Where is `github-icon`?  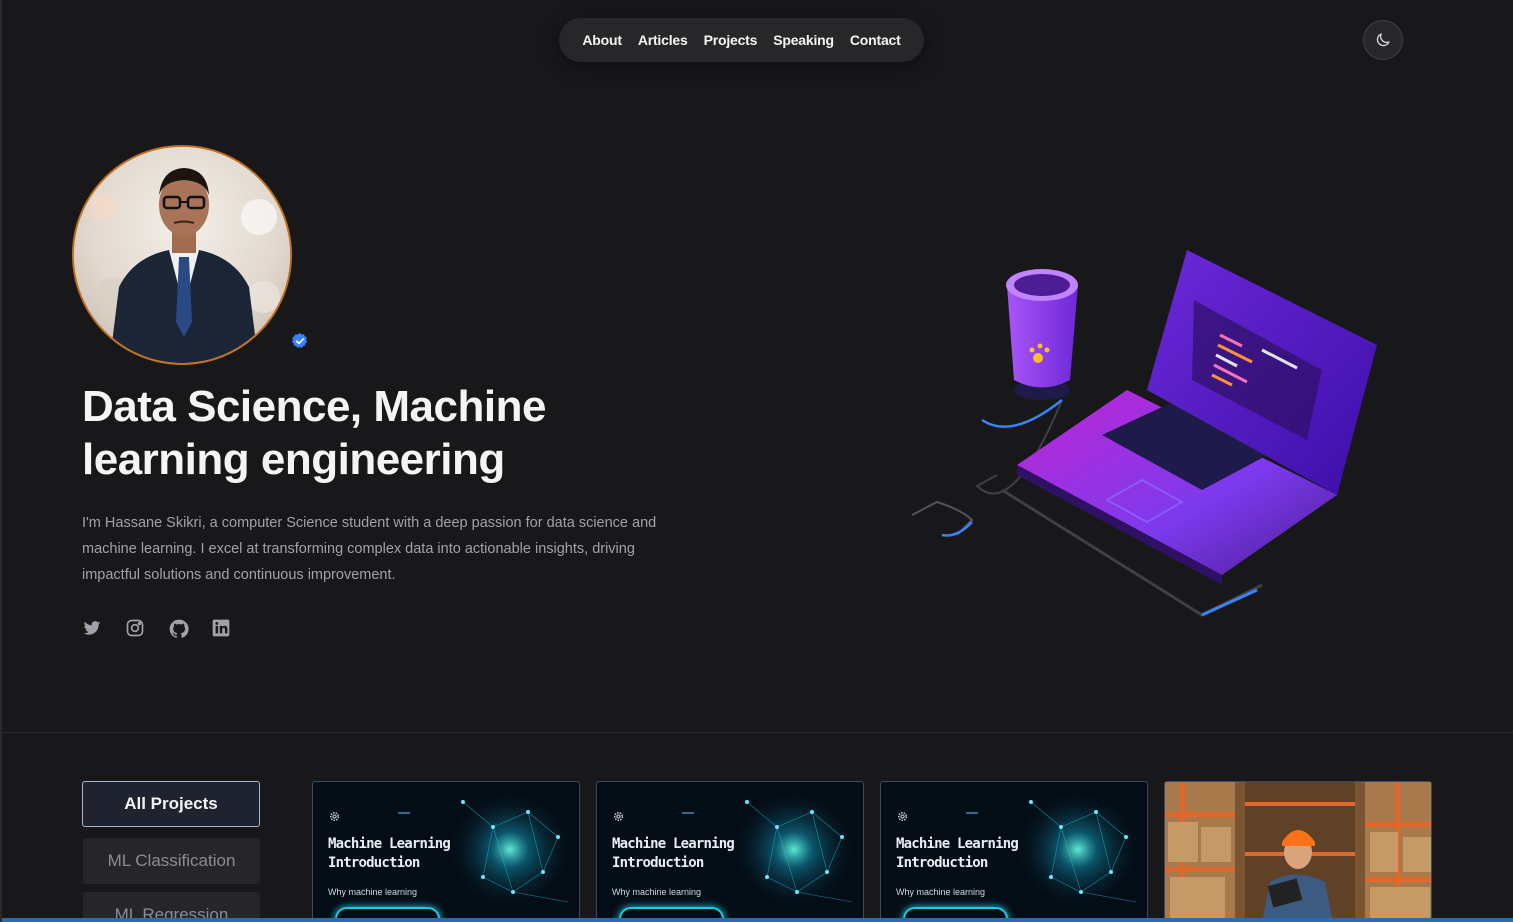 github-icon is located at coordinates (178, 628).